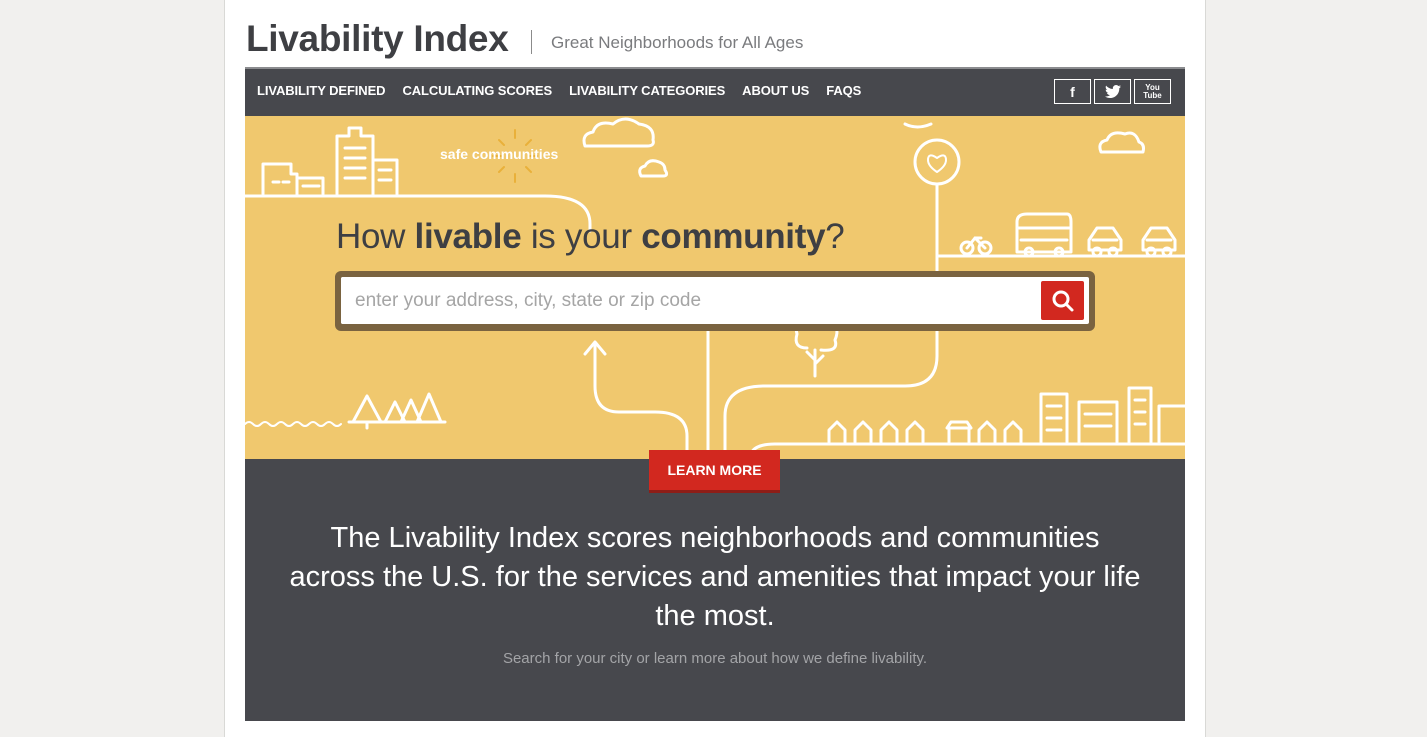 The height and width of the screenshot is (737, 1427). I want to click on hero-headline: How livable is your community?, so click(590, 237).